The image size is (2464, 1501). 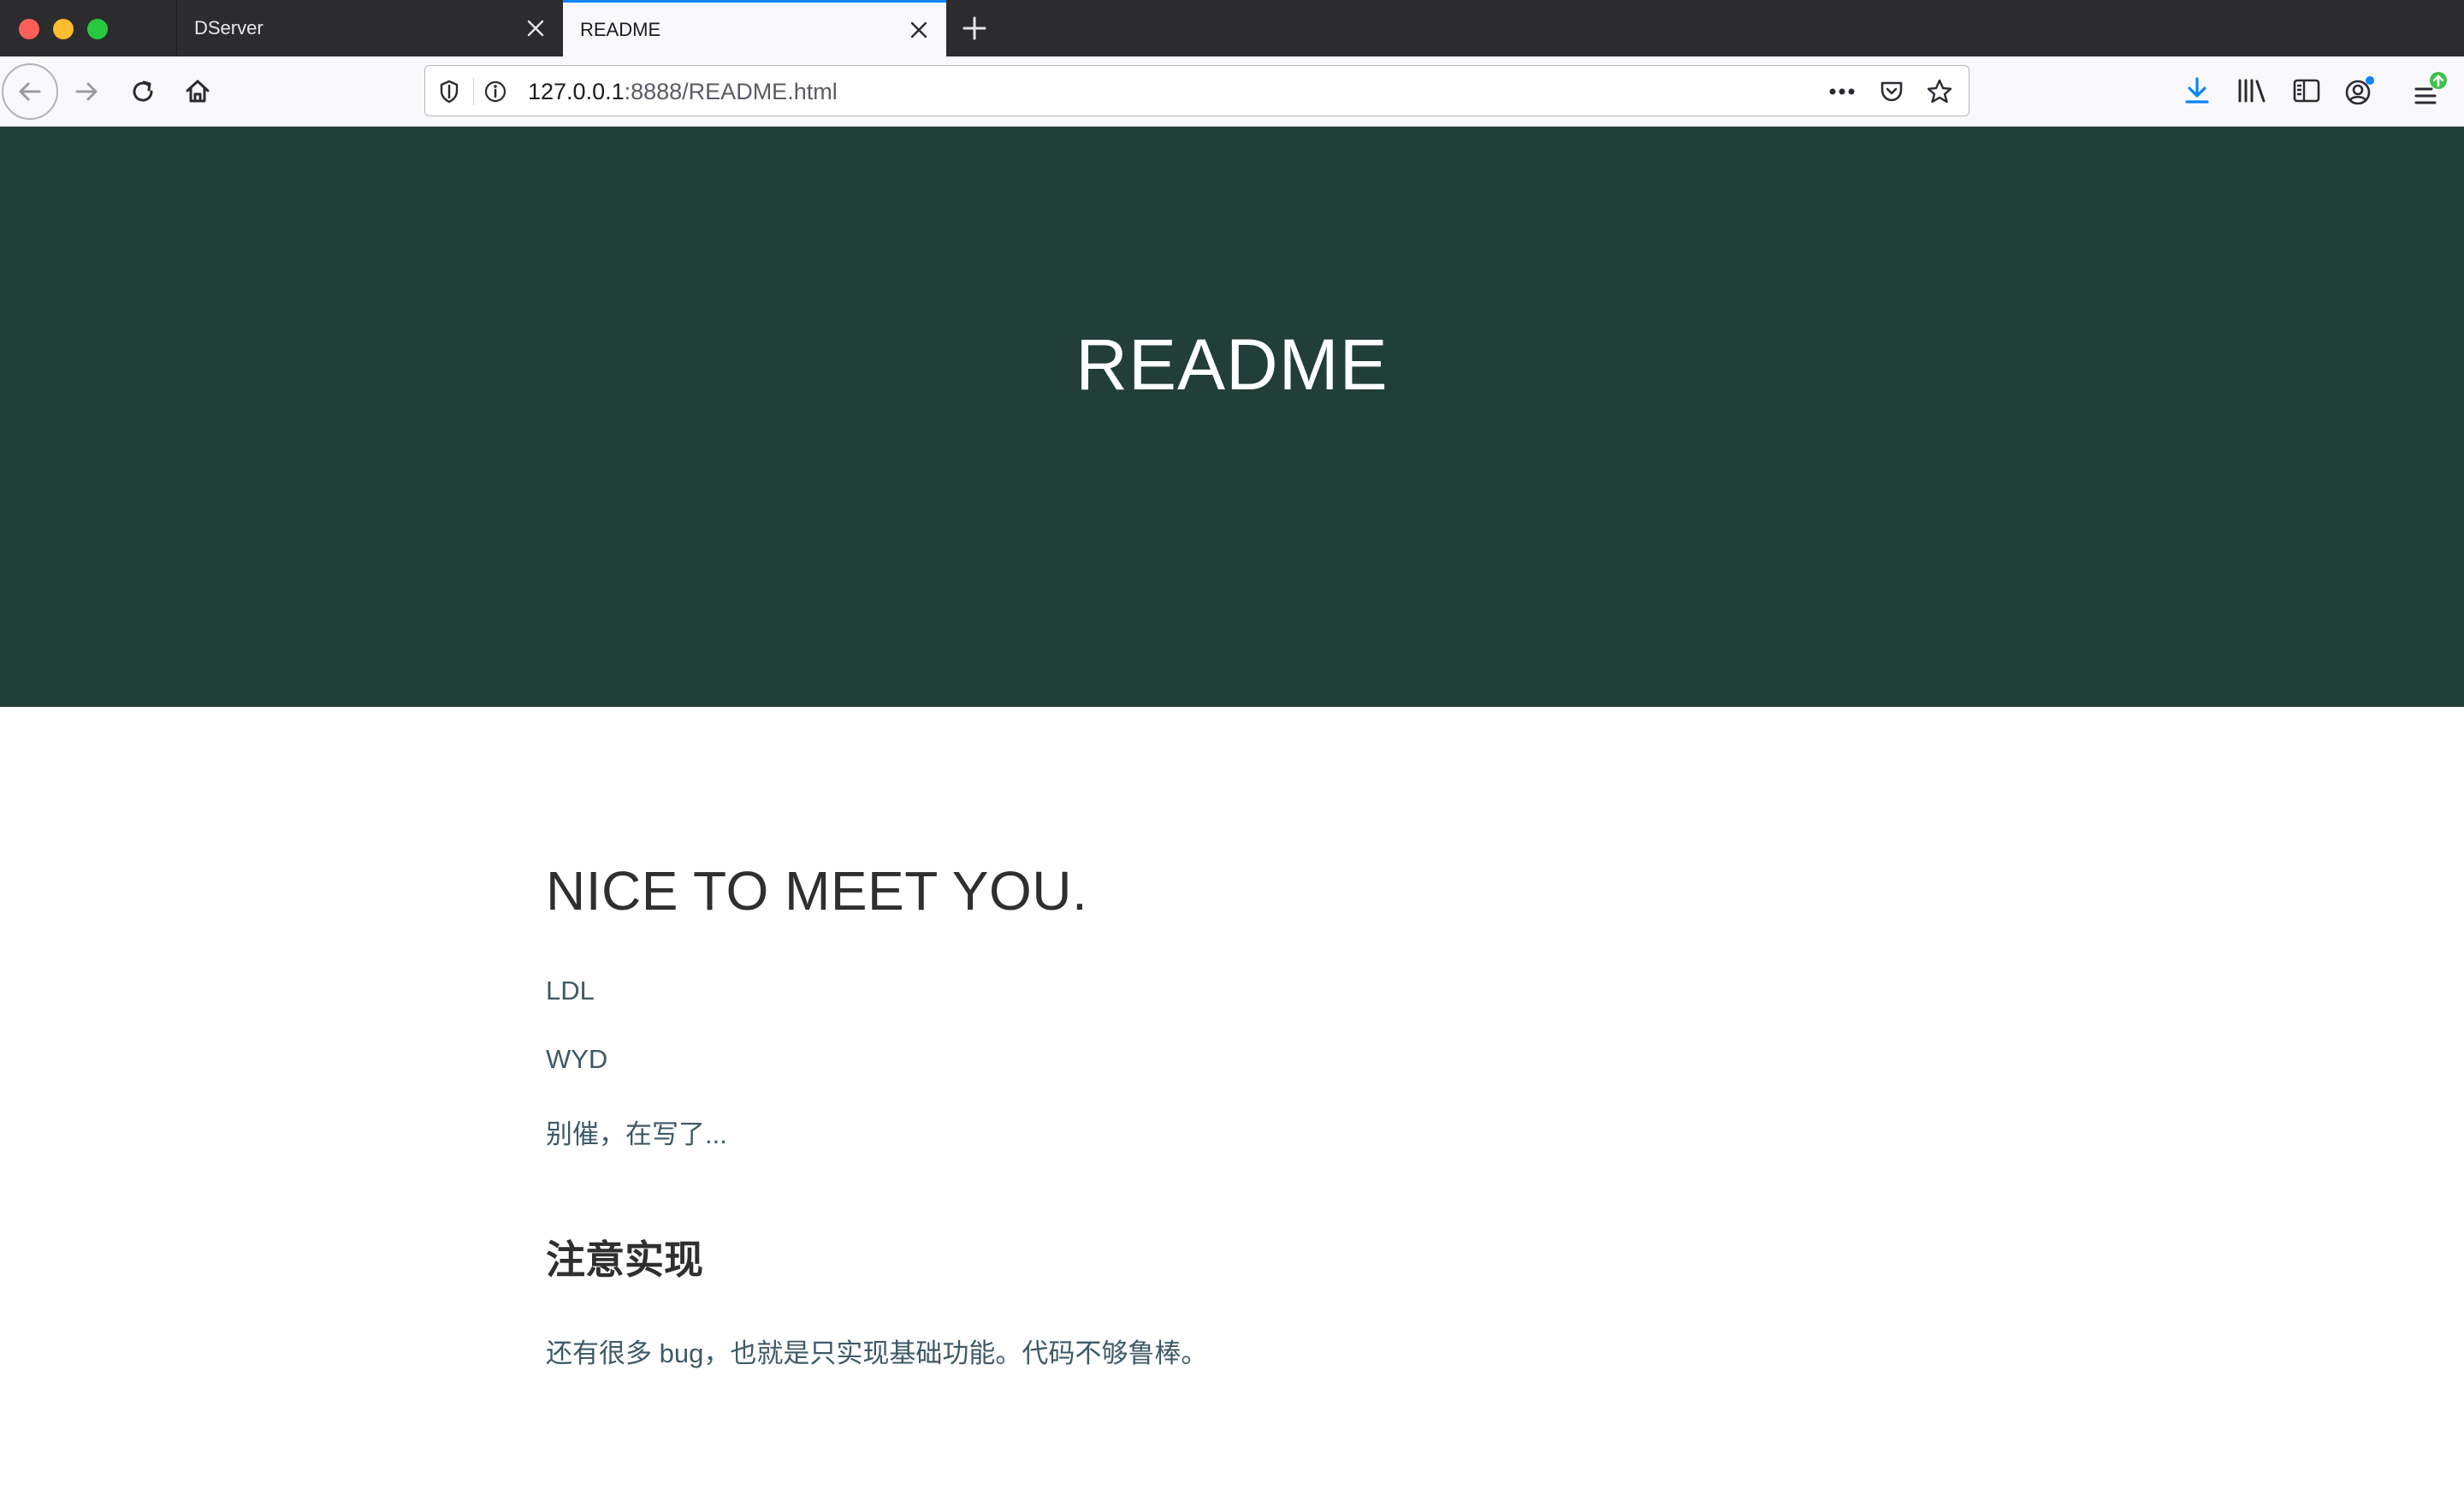 What do you see at coordinates (1891, 91) in the screenshot?
I see `pocket-icon` at bounding box center [1891, 91].